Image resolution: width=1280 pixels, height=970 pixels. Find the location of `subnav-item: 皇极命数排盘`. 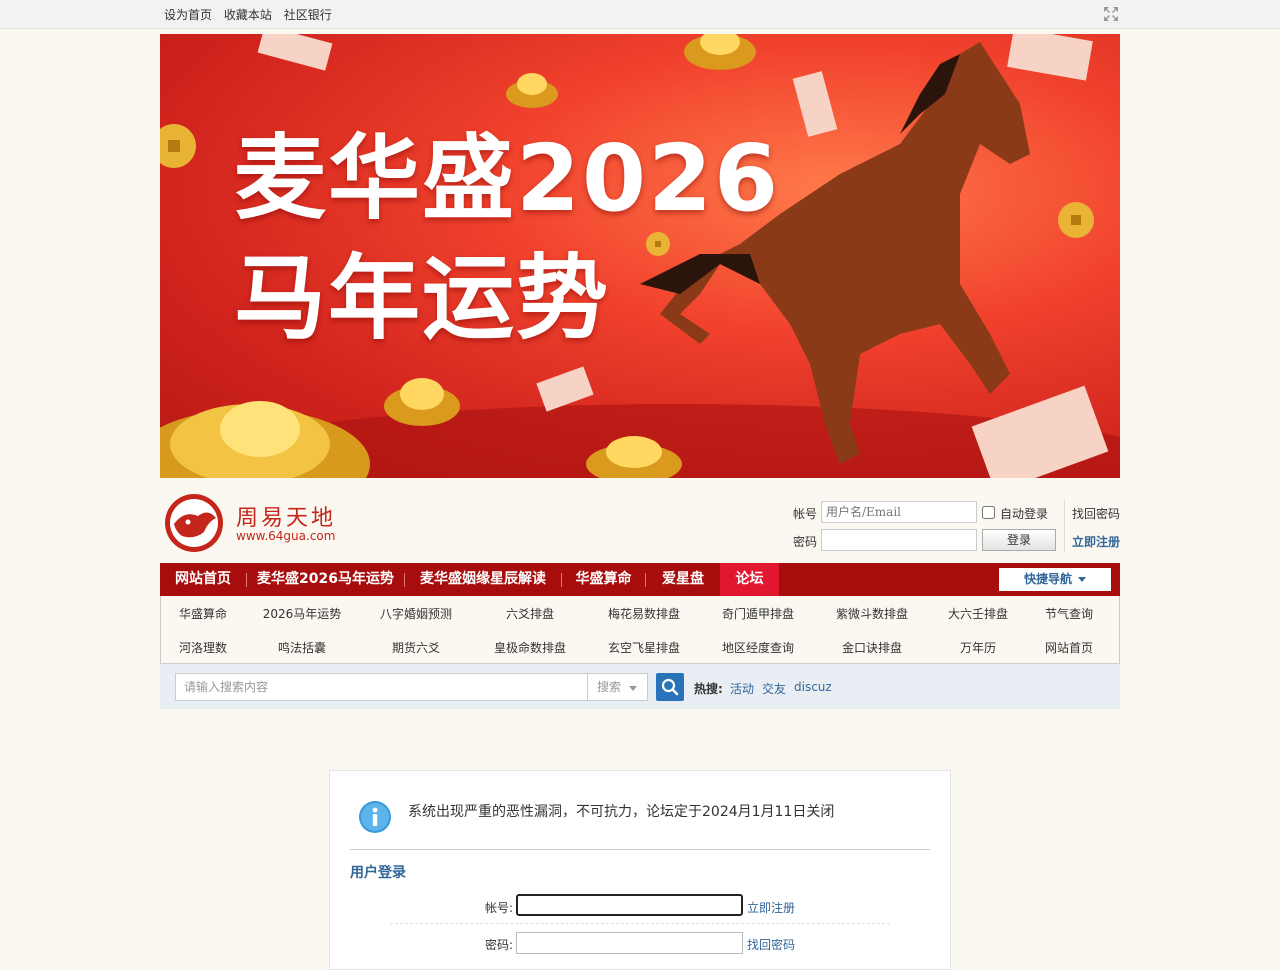

subnav-item: 皇极命数排盘 is located at coordinates (530, 647).